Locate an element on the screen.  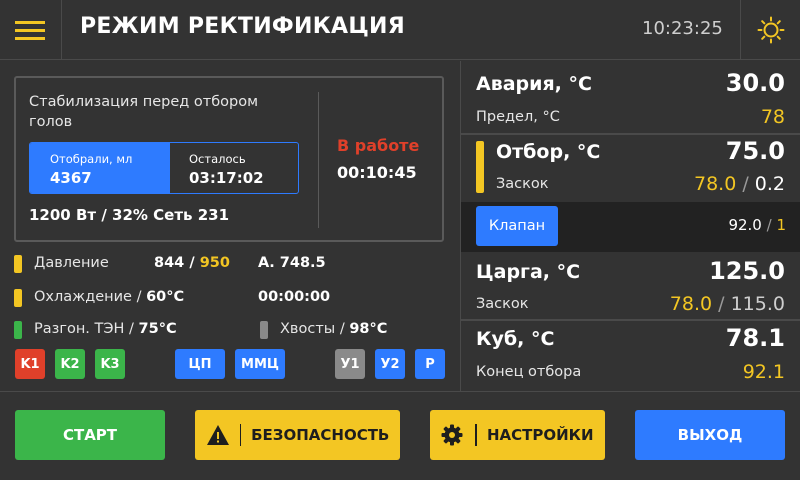
power-readout: 1200 Вт / 32% Сеть 231 is located at coordinates (129, 215).